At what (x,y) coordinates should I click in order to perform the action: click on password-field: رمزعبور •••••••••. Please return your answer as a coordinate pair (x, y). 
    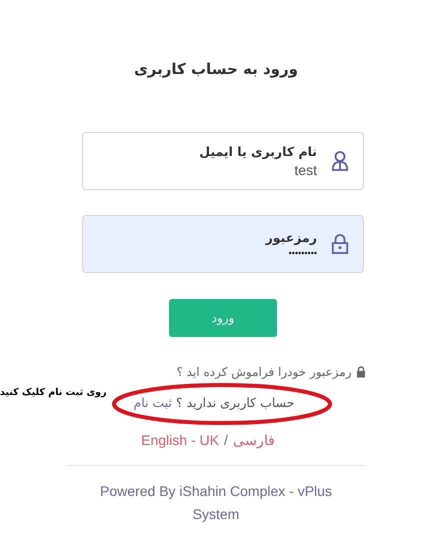
    Looking at the image, I should click on (223, 244).